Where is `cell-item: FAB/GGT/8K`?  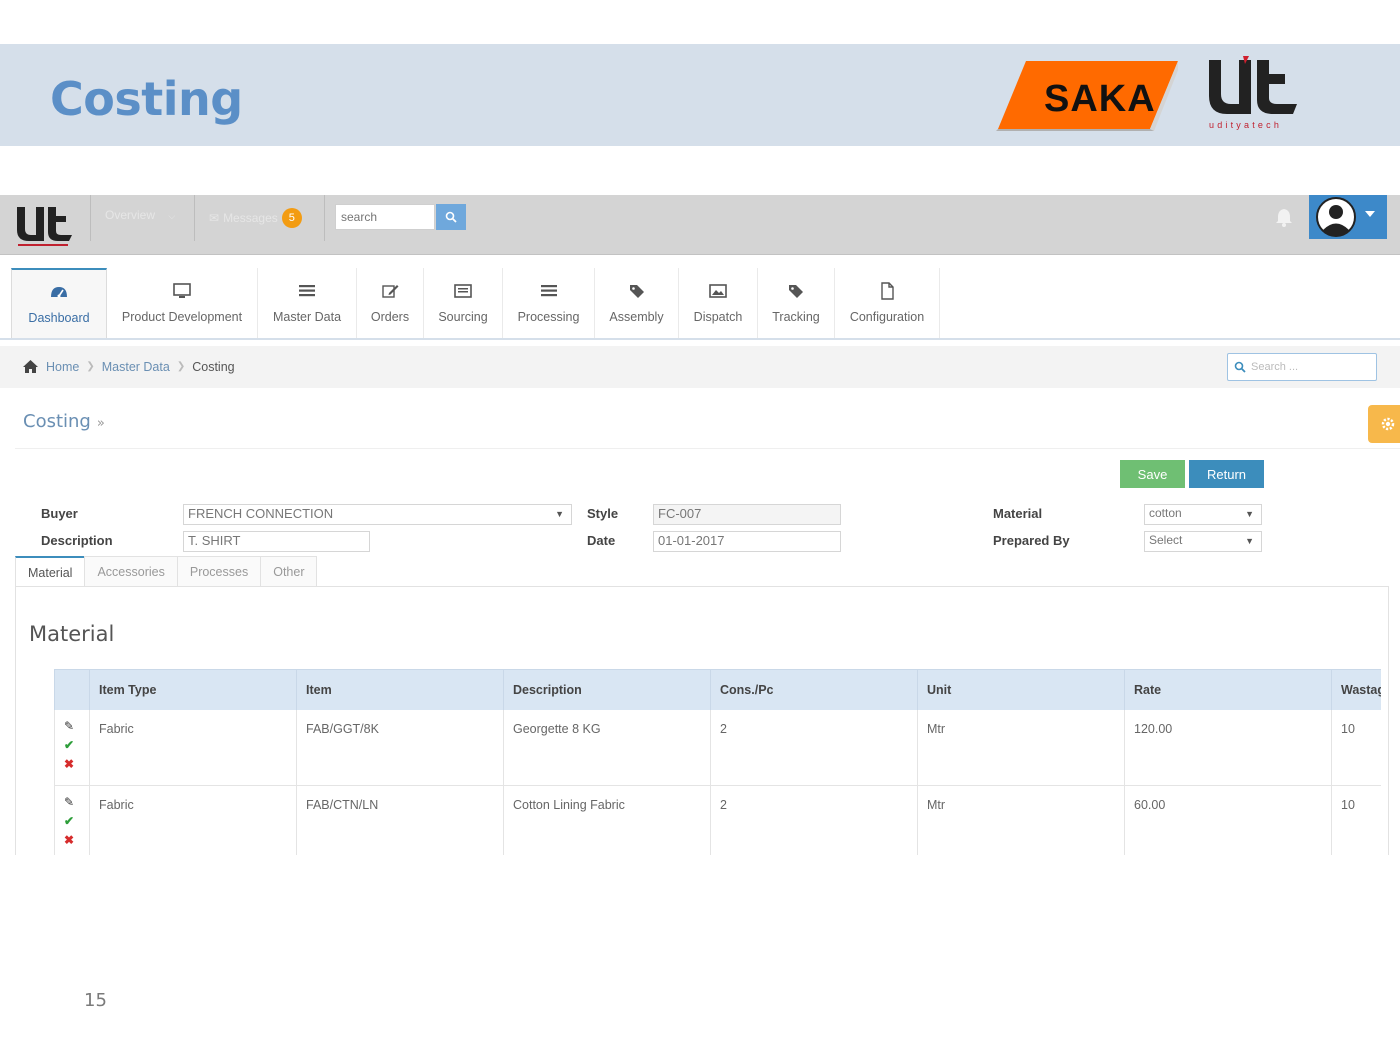
cell-item: FAB/GGT/8K is located at coordinates (400, 747).